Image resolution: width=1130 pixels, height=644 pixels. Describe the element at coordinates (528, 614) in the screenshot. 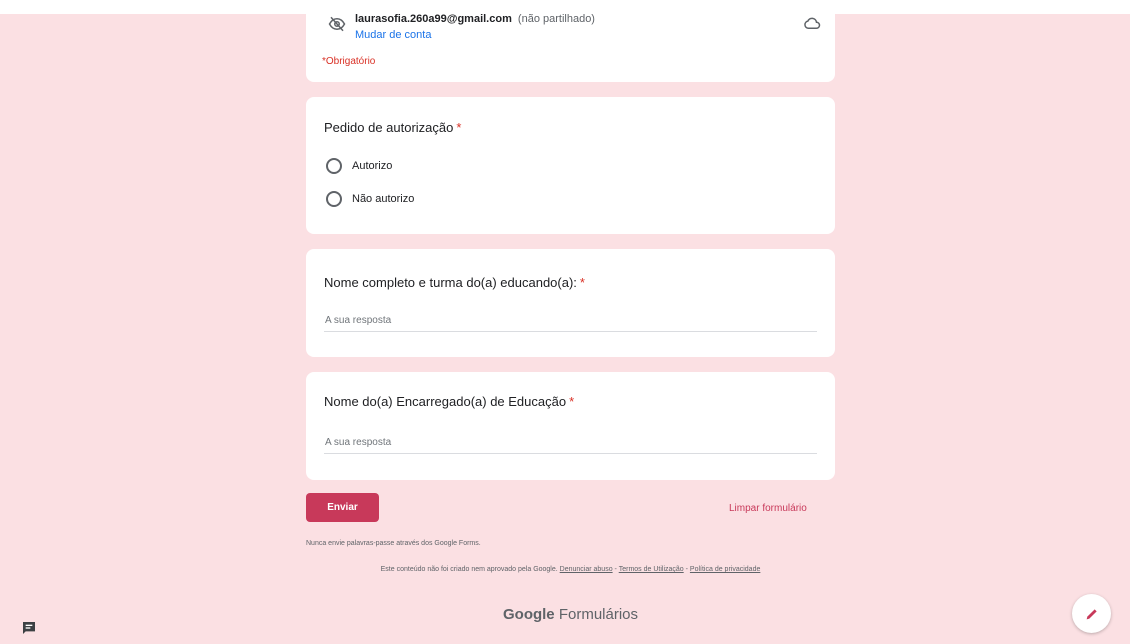

I see `brand-google: Google` at that location.